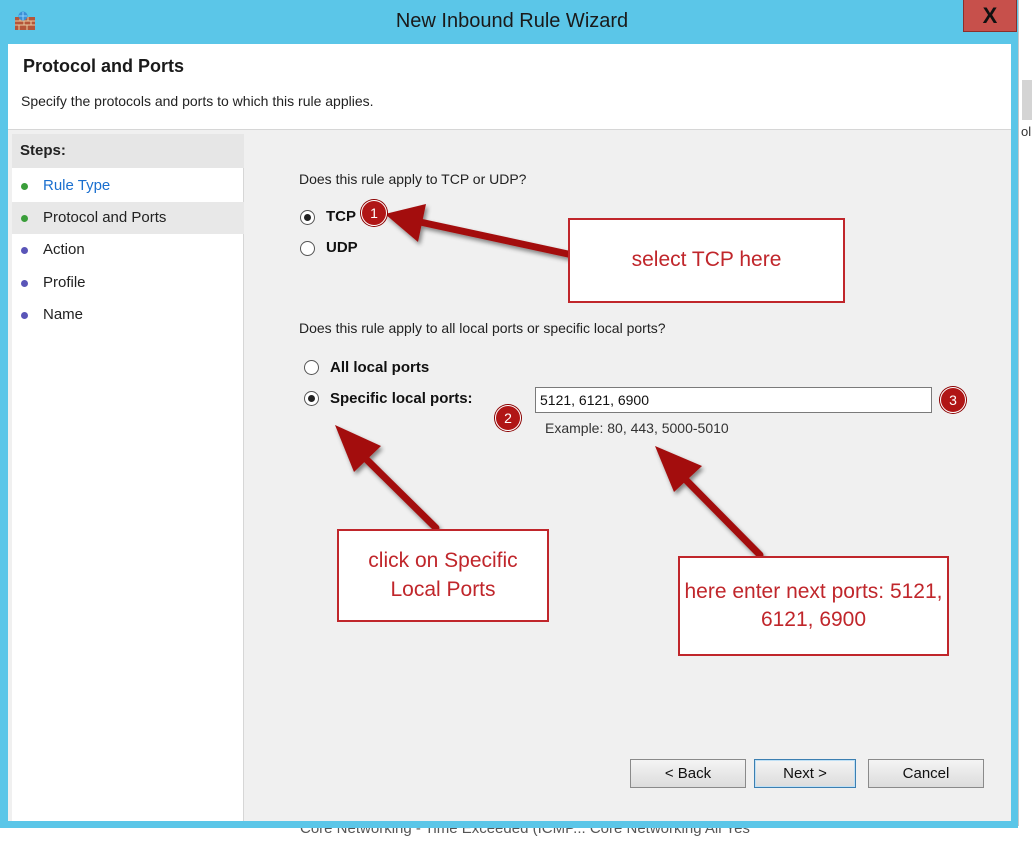 The image size is (1032, 841). Describe the element at coordinates (478, 231) in the screenshot. I see `arrow-to-tcp` at that location.